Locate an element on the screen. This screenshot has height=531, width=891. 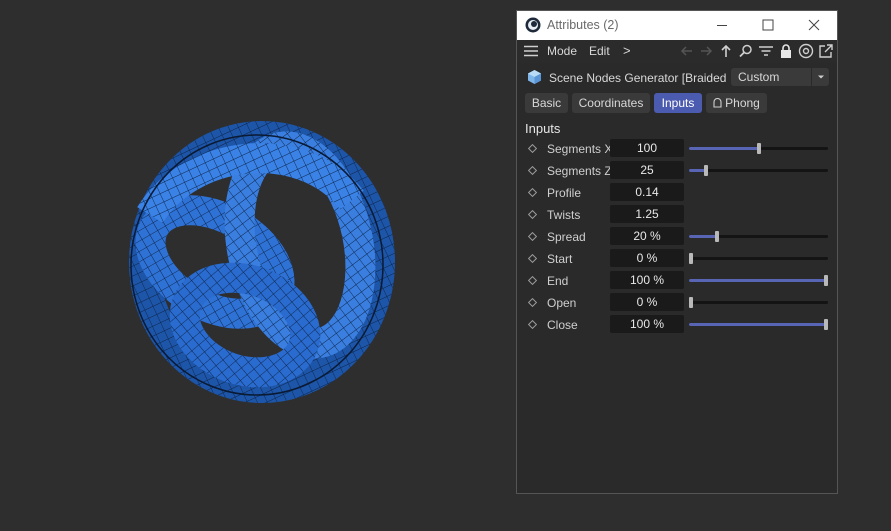
minimize-icon is located at coordinates (722, 25).